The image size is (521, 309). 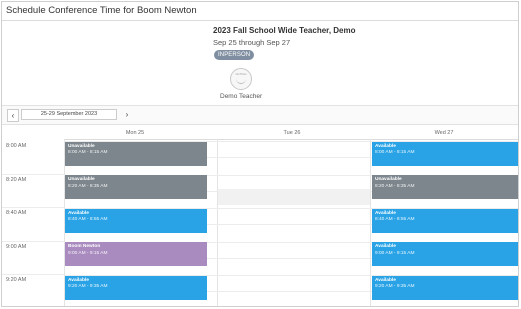 I want to click on teacher-name: Demo Teacher, so click(x=241, y=96).